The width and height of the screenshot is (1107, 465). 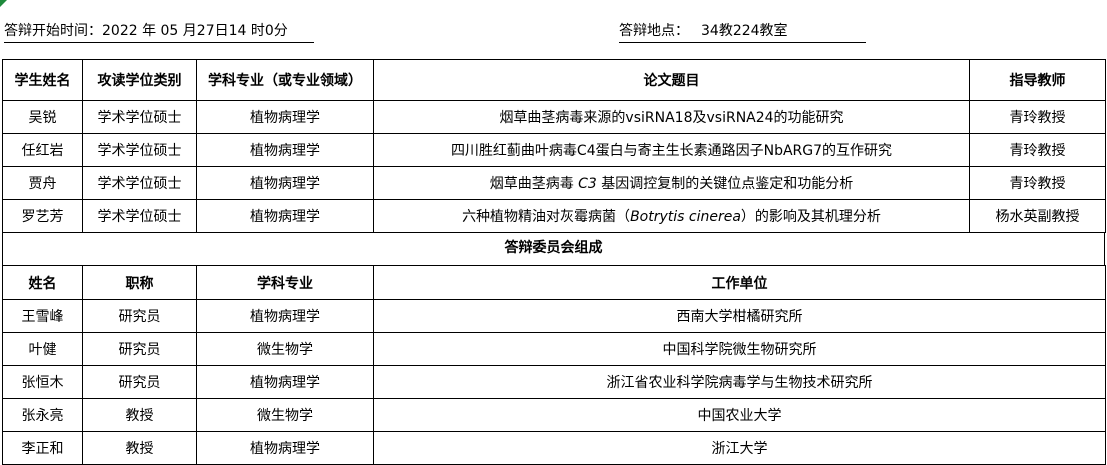 I want to click on member-name-cell: 王雪峰, so click(x=42, y=316).